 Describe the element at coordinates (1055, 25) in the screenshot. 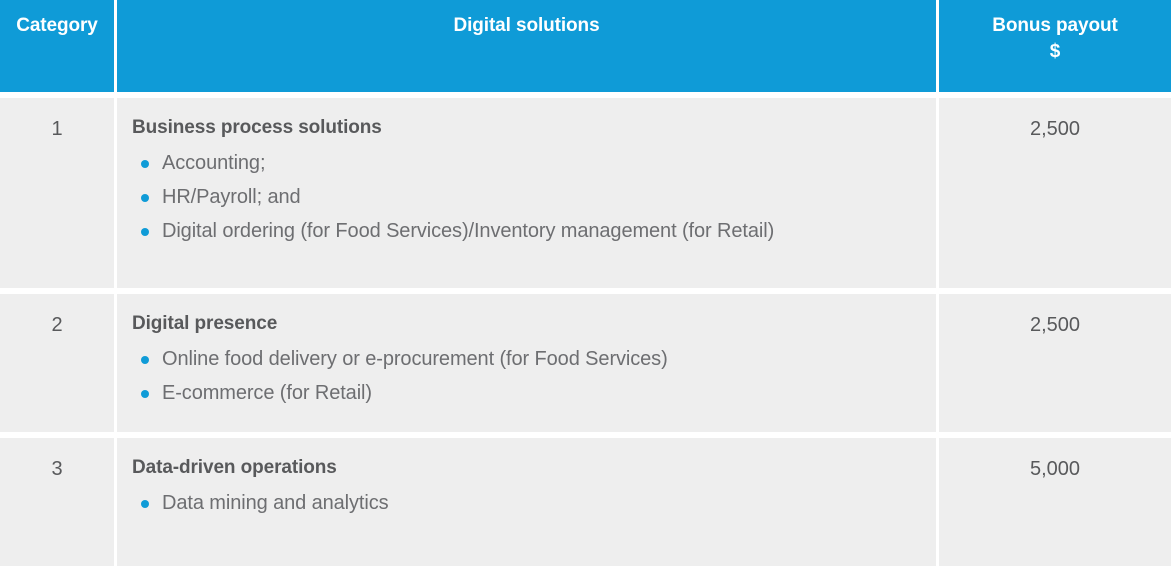

I see `column-header-bonus-payout-label: Bonus payout` at that location.